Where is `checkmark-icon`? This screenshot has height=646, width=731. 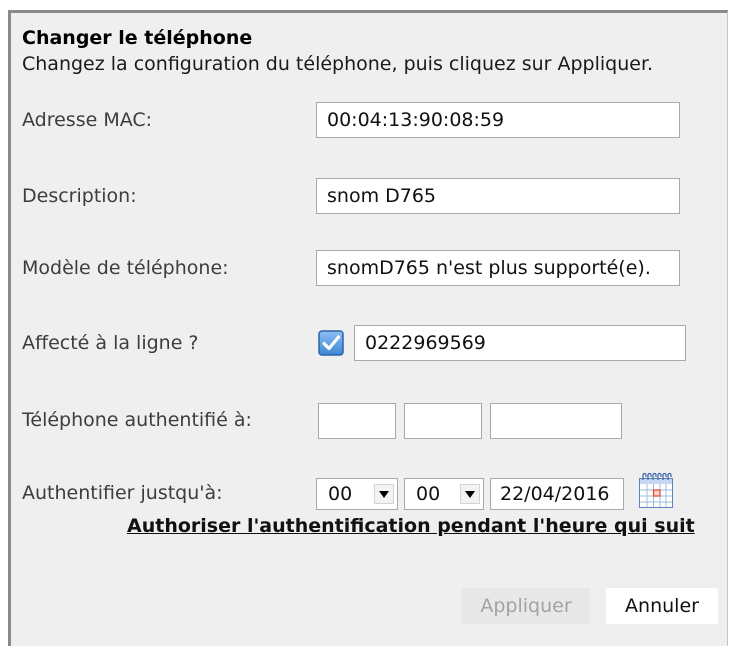 checkmark-icon is located at coordinates (331, 343).